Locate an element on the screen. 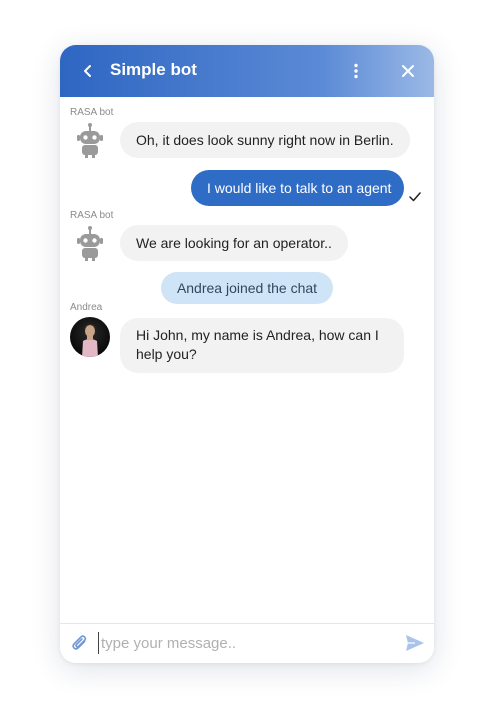  bot-message-bubble: We are looking for an operator.. is located at coordinates (234, 243).